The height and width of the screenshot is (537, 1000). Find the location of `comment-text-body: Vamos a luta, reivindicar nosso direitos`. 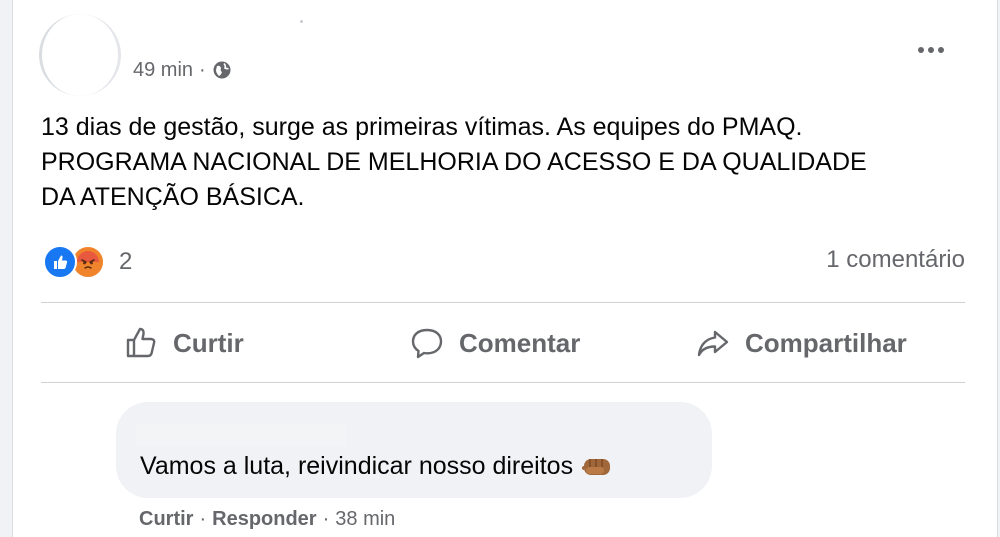

comment-text-body: Vamos a luta, reivindicar nosso direitos is located at coordinates (357, 466).